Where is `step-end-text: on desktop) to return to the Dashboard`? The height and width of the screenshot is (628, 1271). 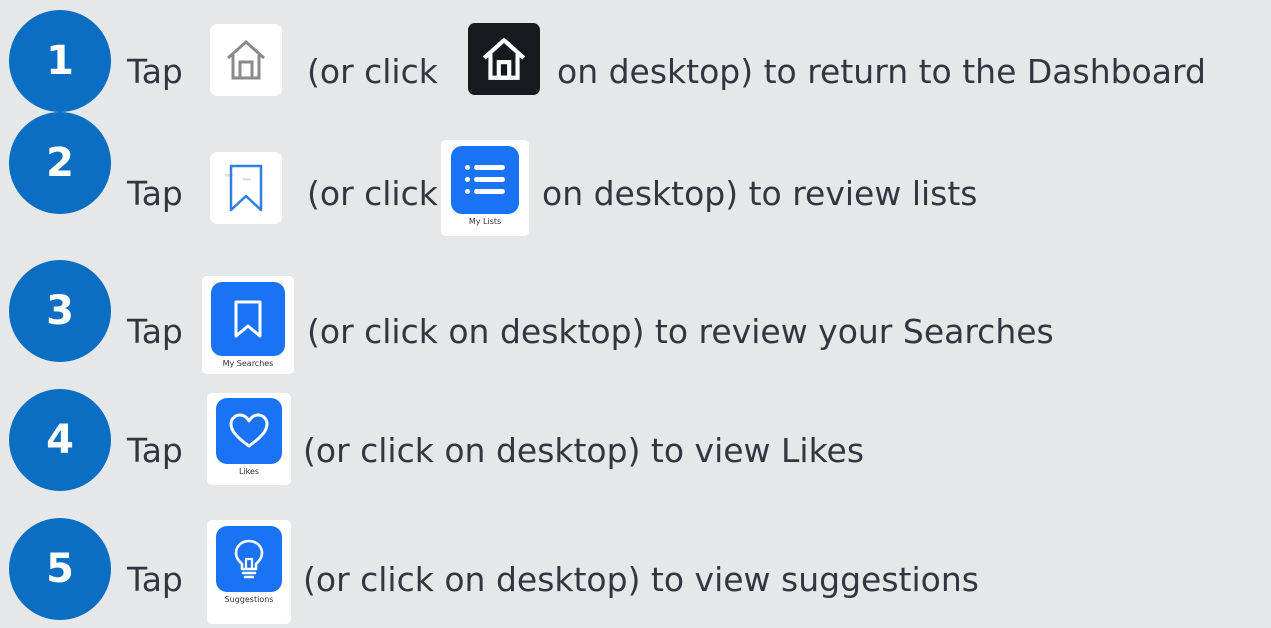
step-end-text: on desktop) to return to the Dashboard is located at coordinates (881, 71).